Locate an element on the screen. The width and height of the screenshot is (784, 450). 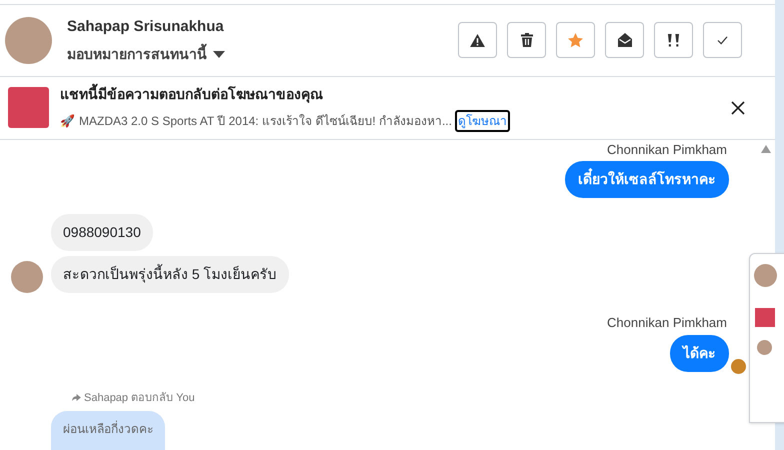
caret-icon is located at coordinates (219, 54).